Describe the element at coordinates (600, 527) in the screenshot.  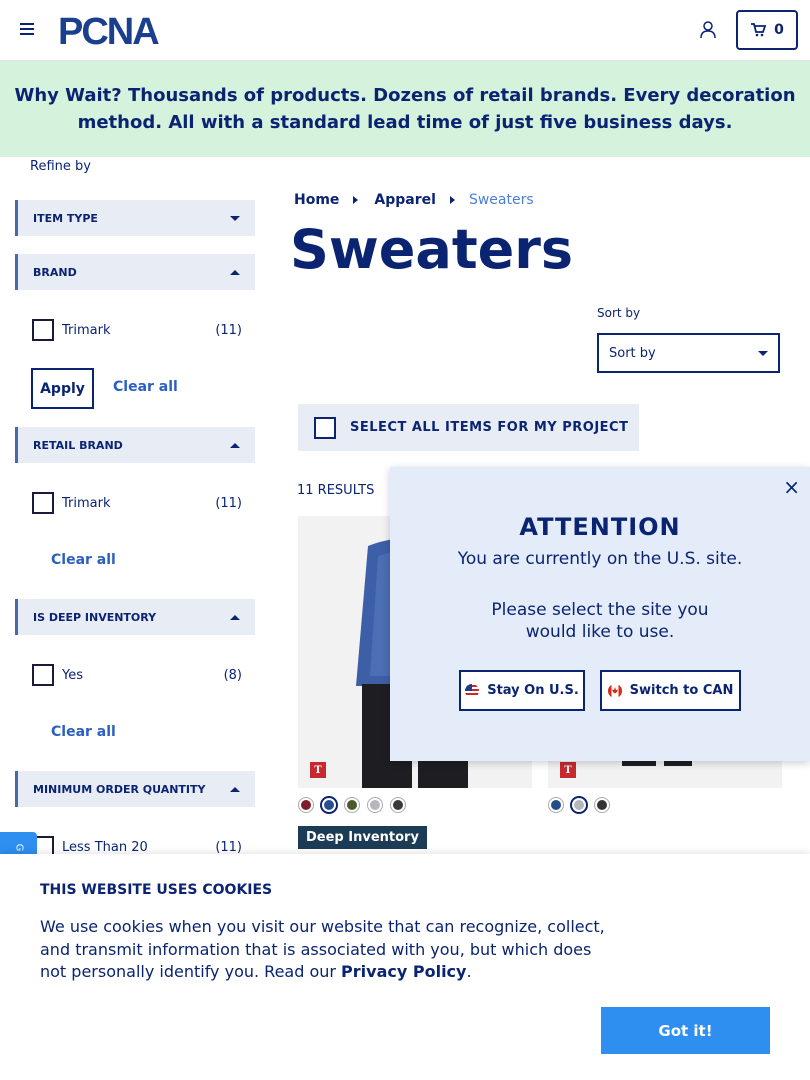
I see `modal-title: ATTENTION` at that location.